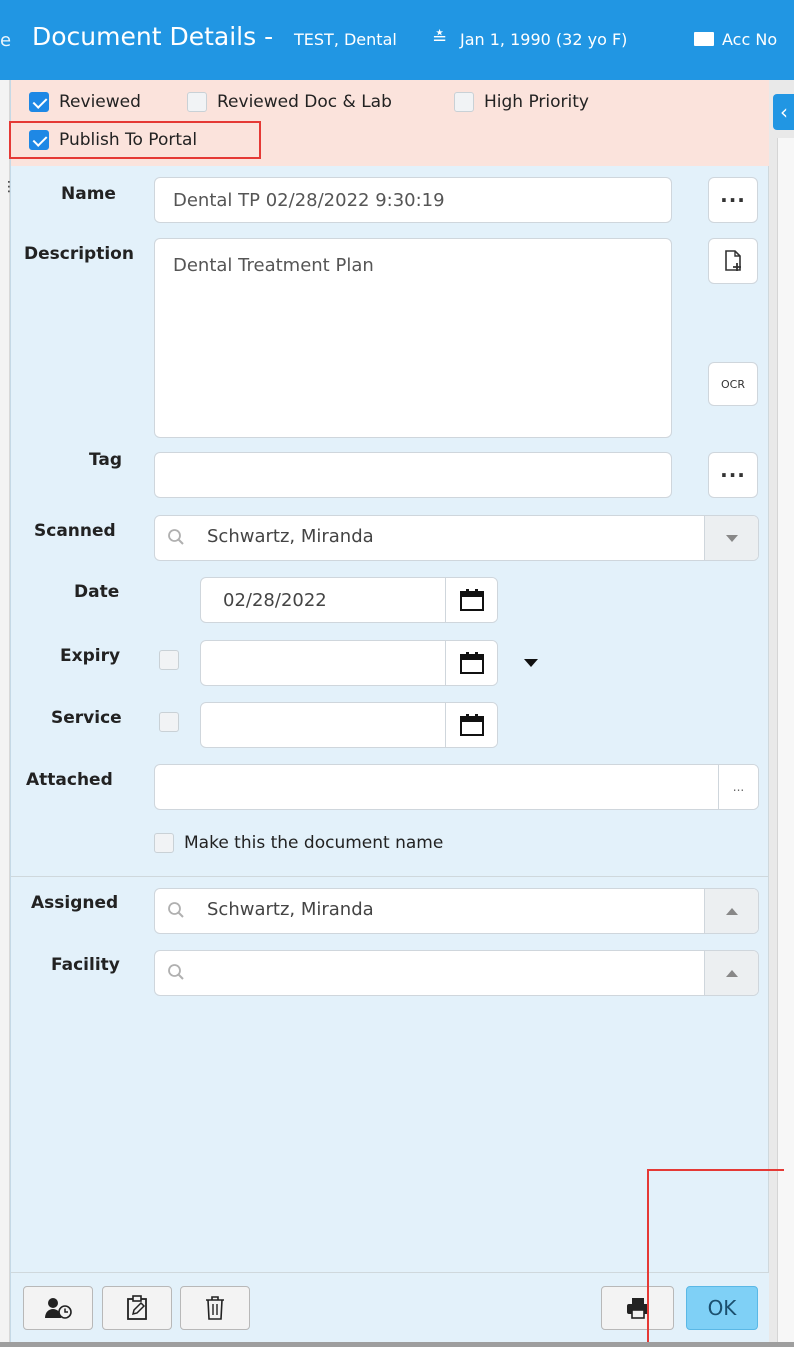 The image size is (794, 1347). I want to click on service-input, so click(349, 725).